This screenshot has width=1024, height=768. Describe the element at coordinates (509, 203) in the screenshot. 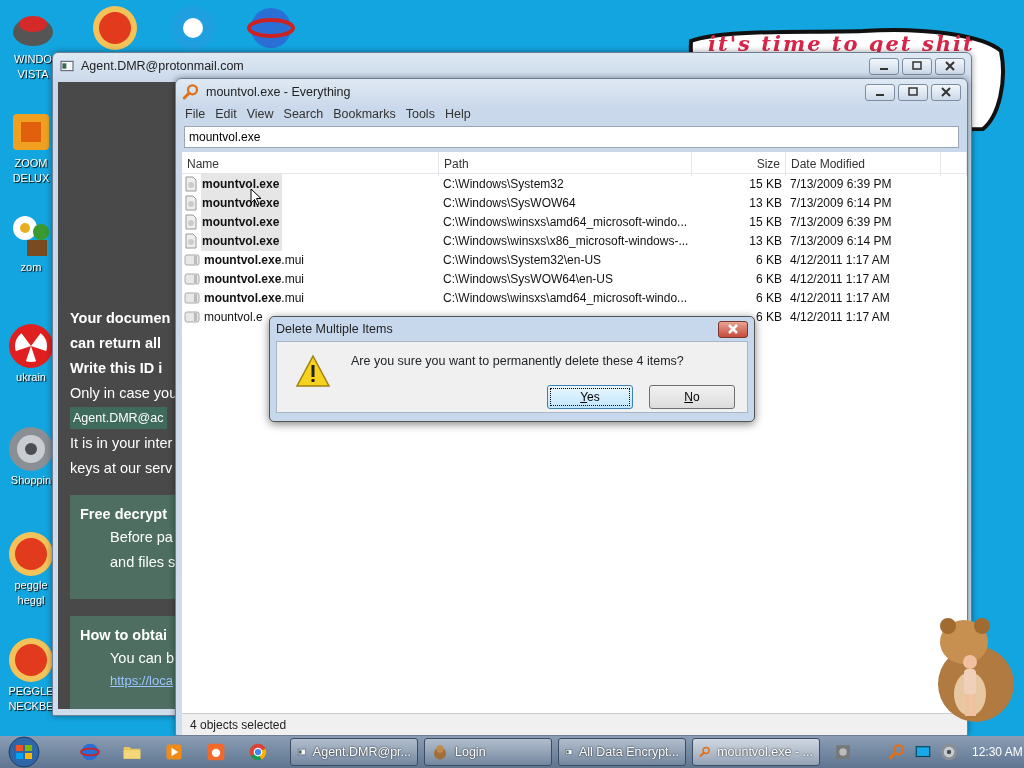

I see `path-cell-text: C:\Windows\SysWOW64` at that location.